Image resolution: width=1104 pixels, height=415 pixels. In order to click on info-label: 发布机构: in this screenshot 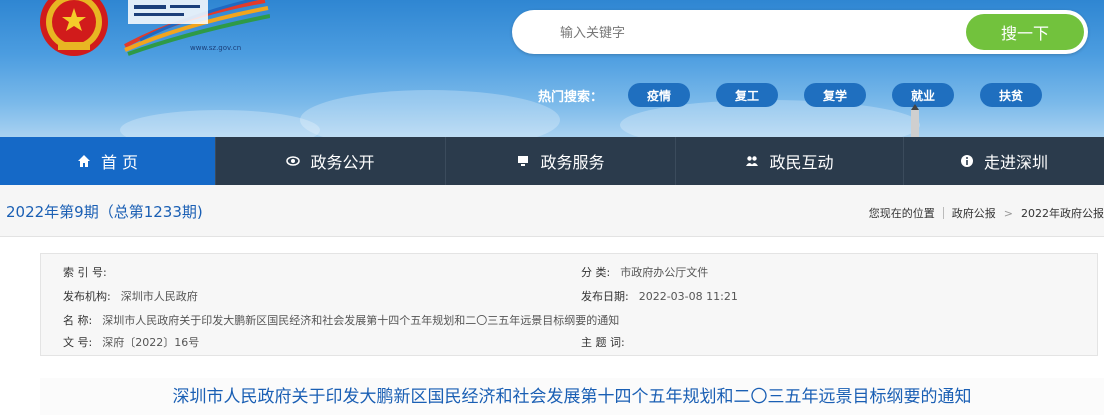, I will do `click(87, 296)`.